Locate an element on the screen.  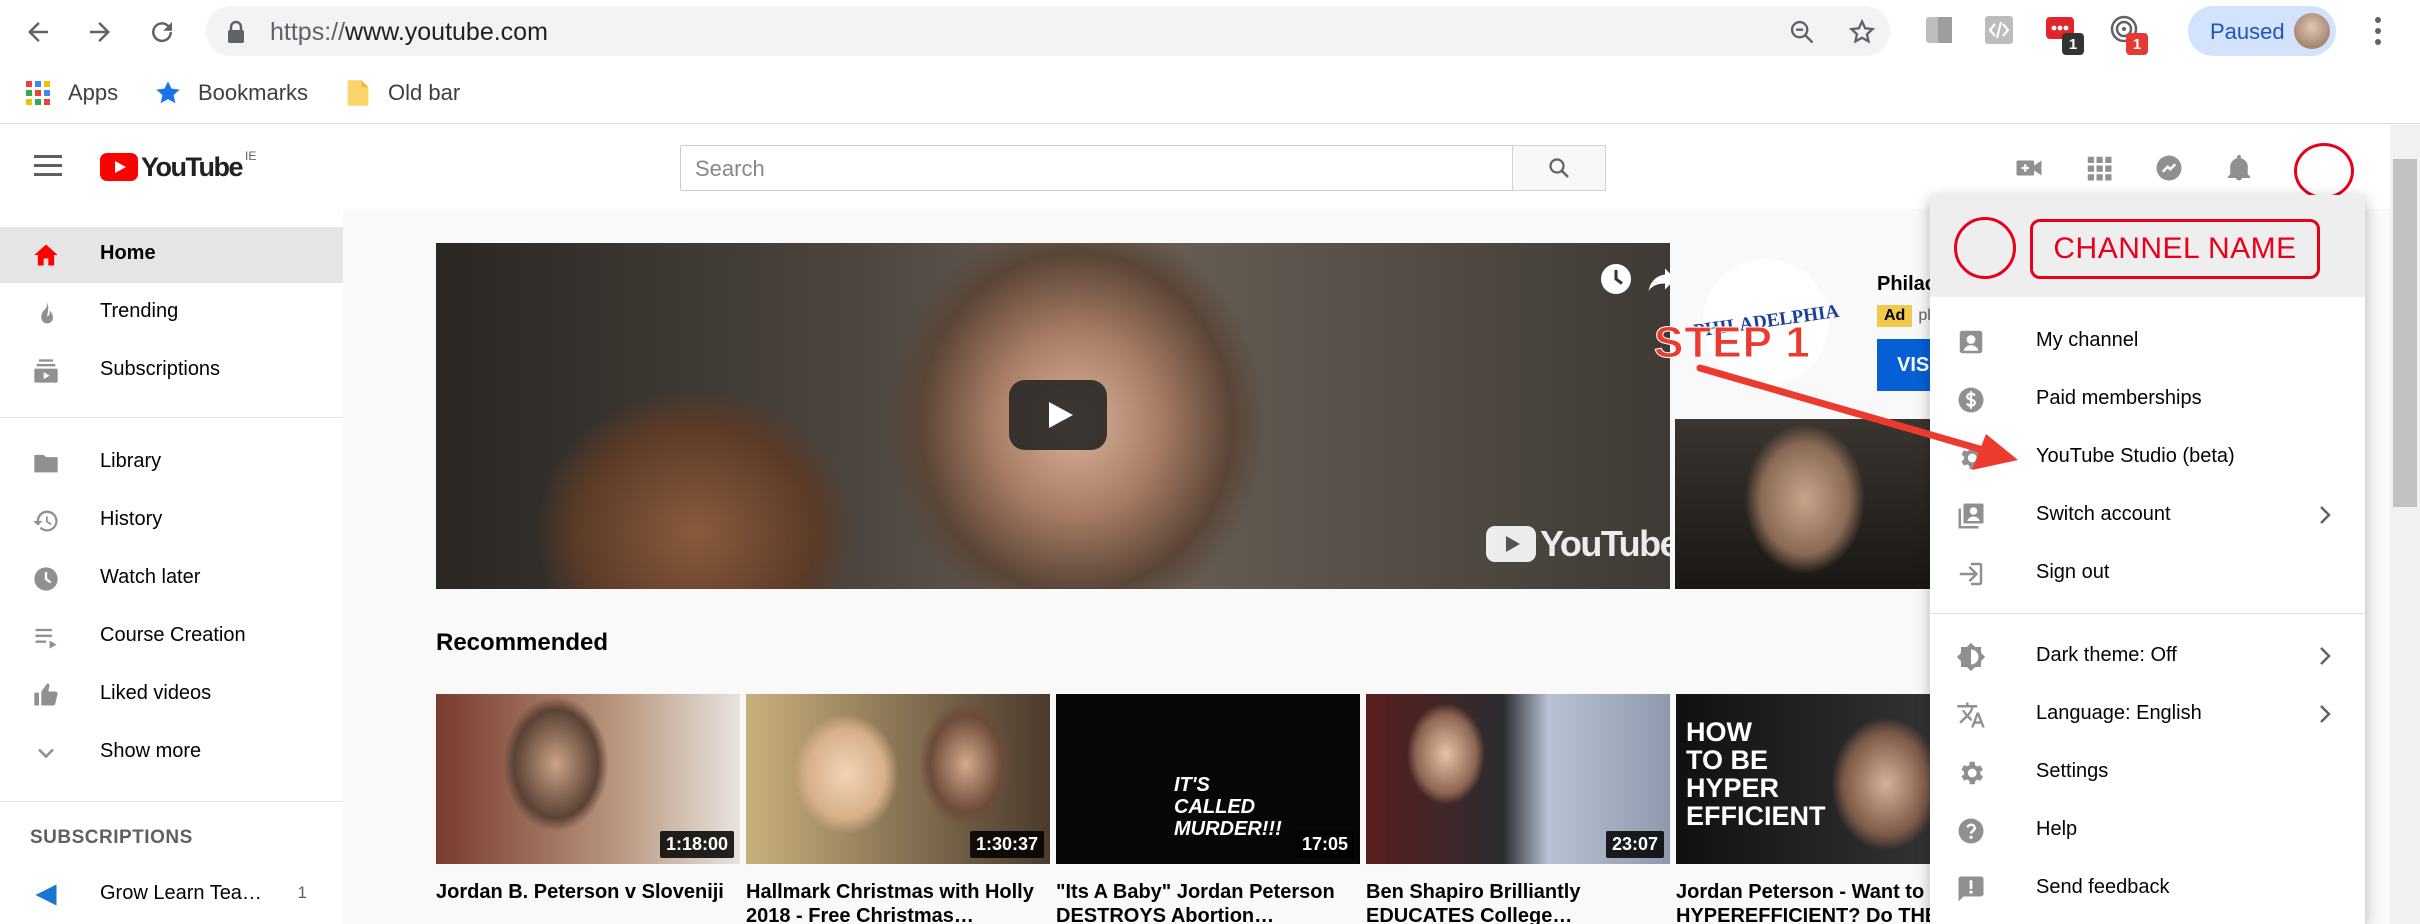
video-card: 1:18:00 Jordan B. Peterson v Sloveniji is located at coordinates (588, 809).